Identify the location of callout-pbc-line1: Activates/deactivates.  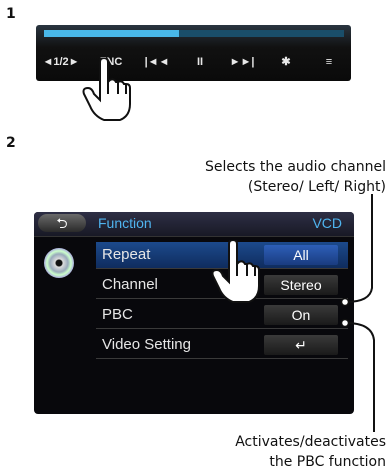
(310, 442).